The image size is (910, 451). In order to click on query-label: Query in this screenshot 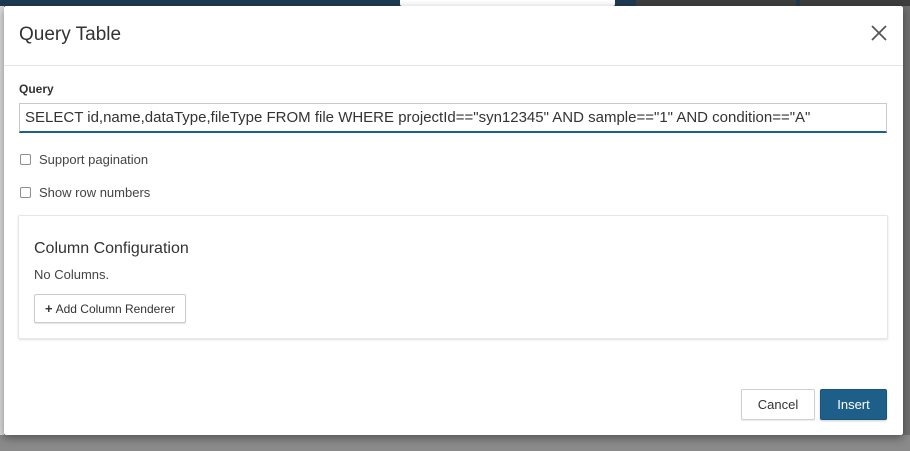, I will do `click(36, 89)`.